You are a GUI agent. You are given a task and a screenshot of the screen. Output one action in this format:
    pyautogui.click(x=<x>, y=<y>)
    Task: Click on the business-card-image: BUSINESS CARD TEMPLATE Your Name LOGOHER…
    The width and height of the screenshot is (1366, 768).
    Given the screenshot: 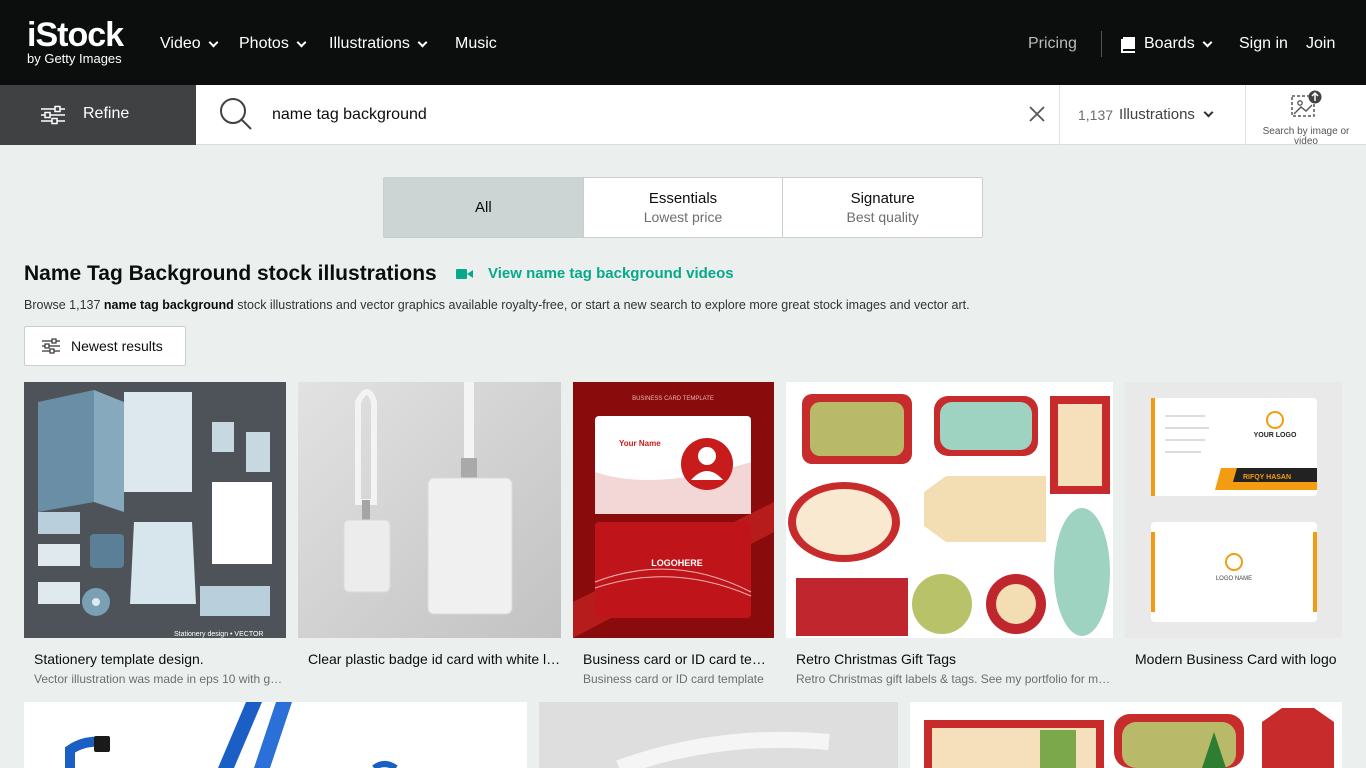 What is the action you would take?
    pyautogui.click(x=673, y=510)
    